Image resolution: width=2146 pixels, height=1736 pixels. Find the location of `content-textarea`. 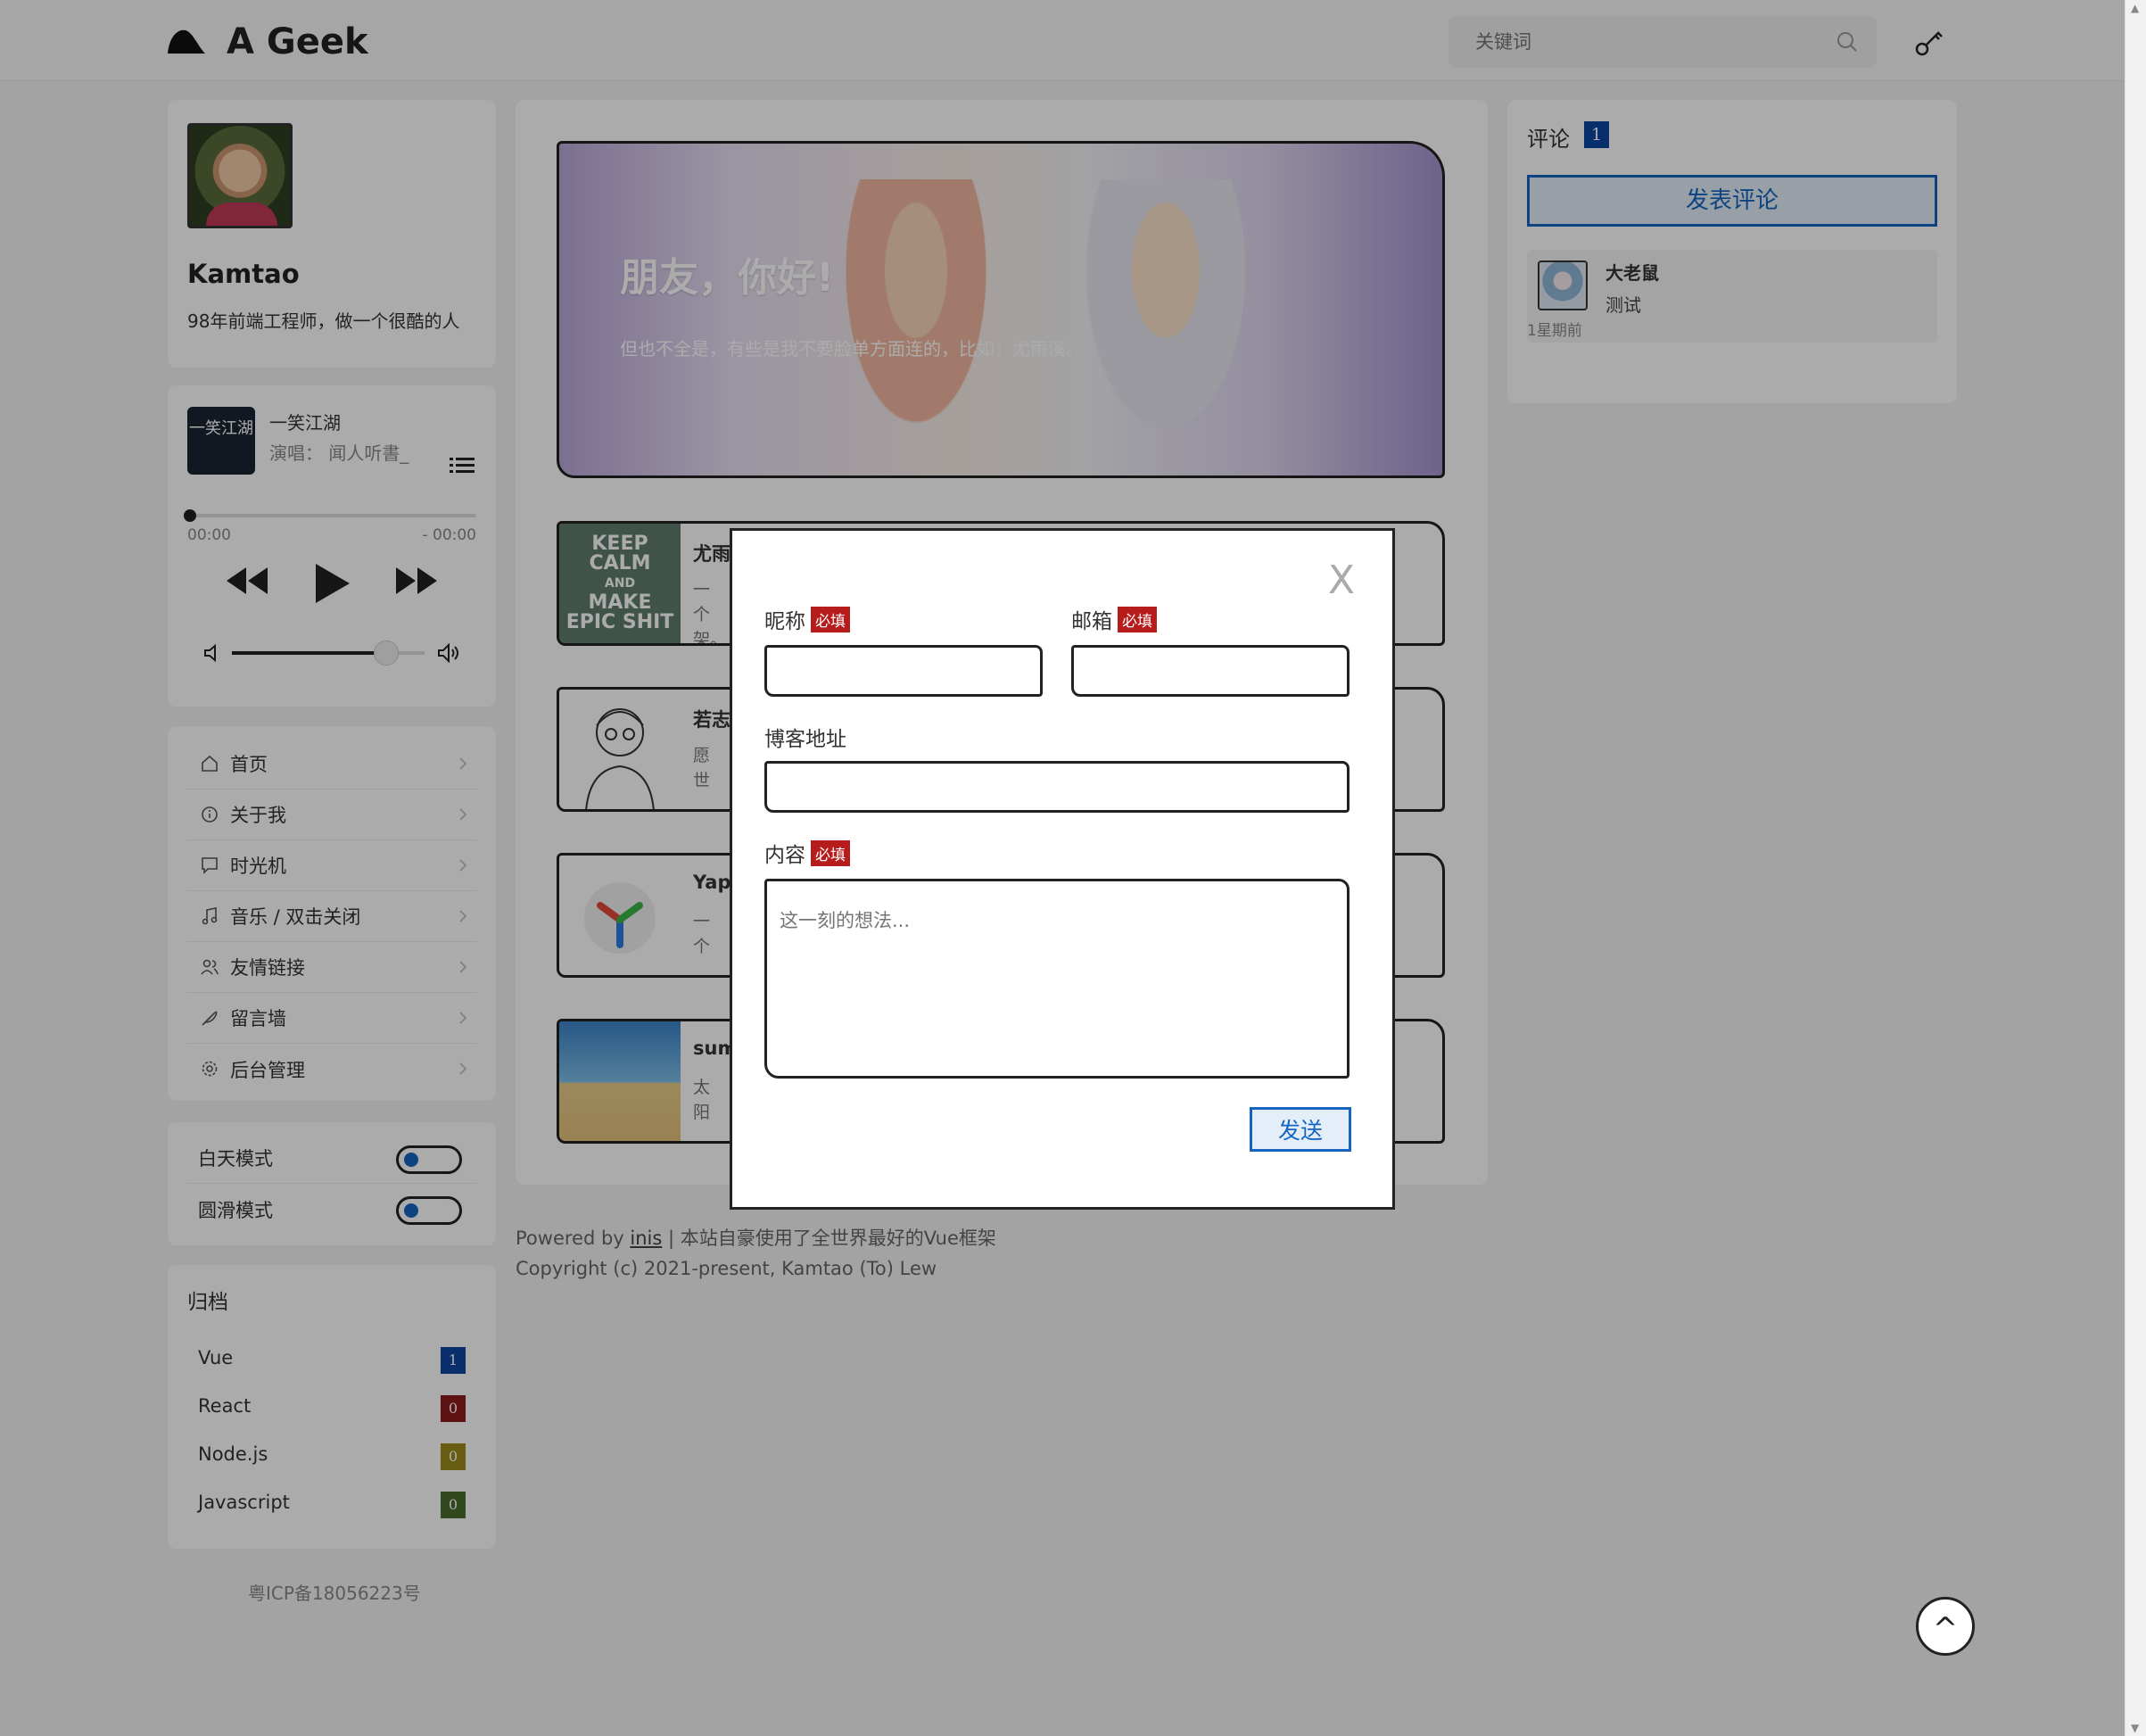

content-textarea is located at coordinates (1057, 979).